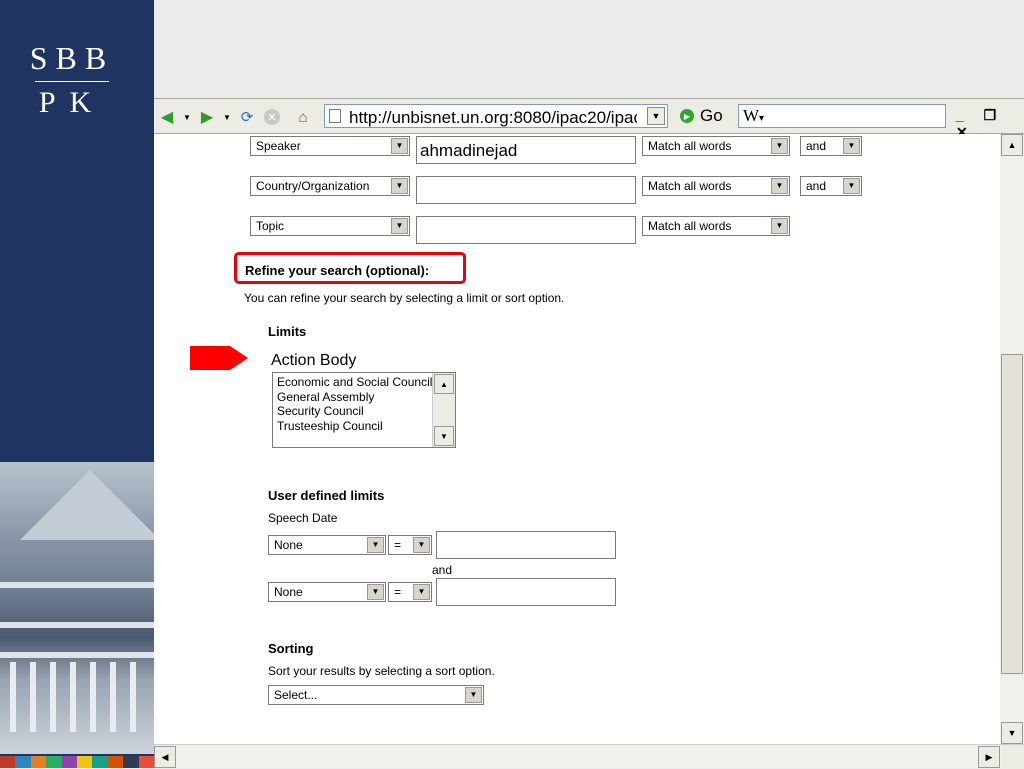  Describe the element at coordinates (526, 150) in the screenshot. I see `search-term-input-1: ahmadinejad` at that location.